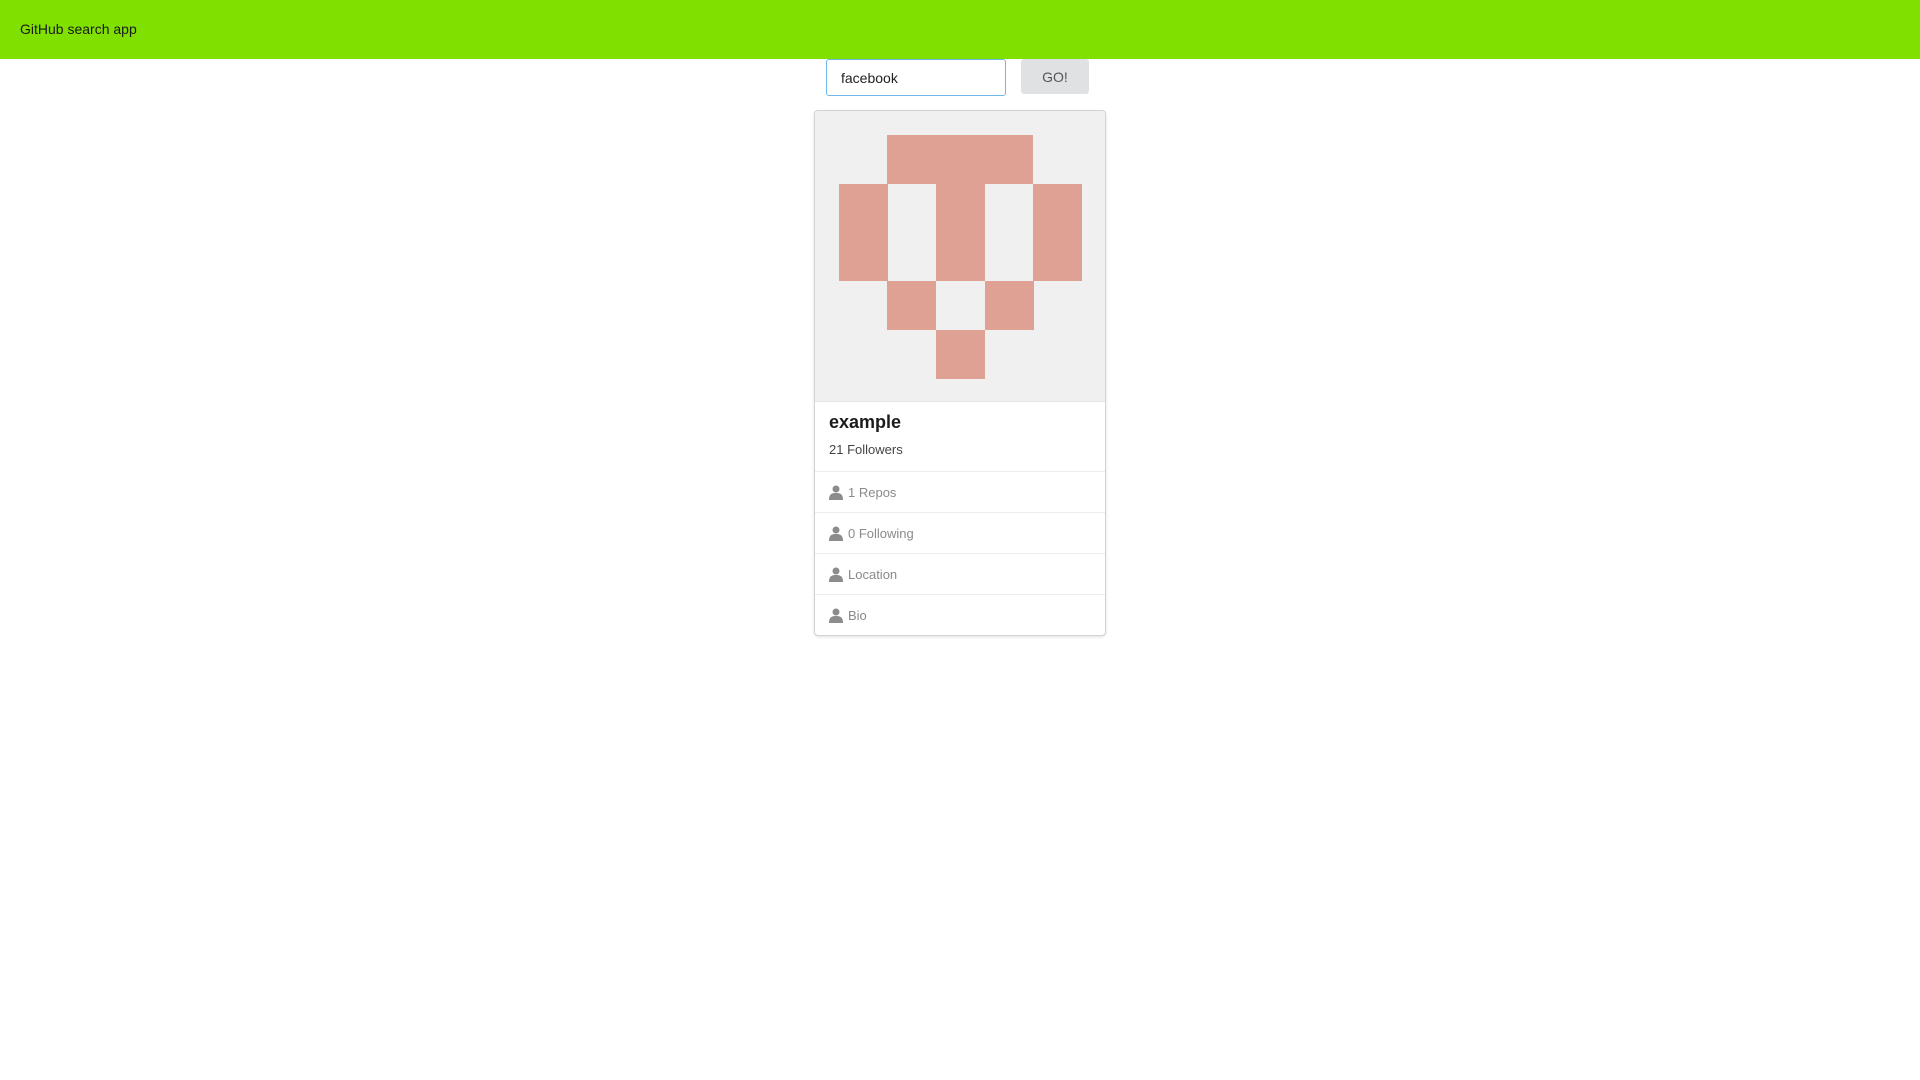 This screenshot has width=1920, height=1080. Describe the element at coordinates (1055, 76) in the screenshot. I see `go-button: GO!` at that location.